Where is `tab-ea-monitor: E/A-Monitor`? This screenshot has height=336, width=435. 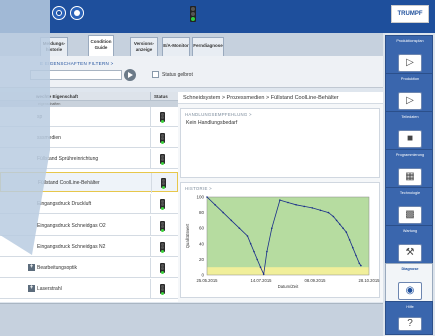
tab-ea-monitor: E/A-Monitor is located at coordinates (176, 46).